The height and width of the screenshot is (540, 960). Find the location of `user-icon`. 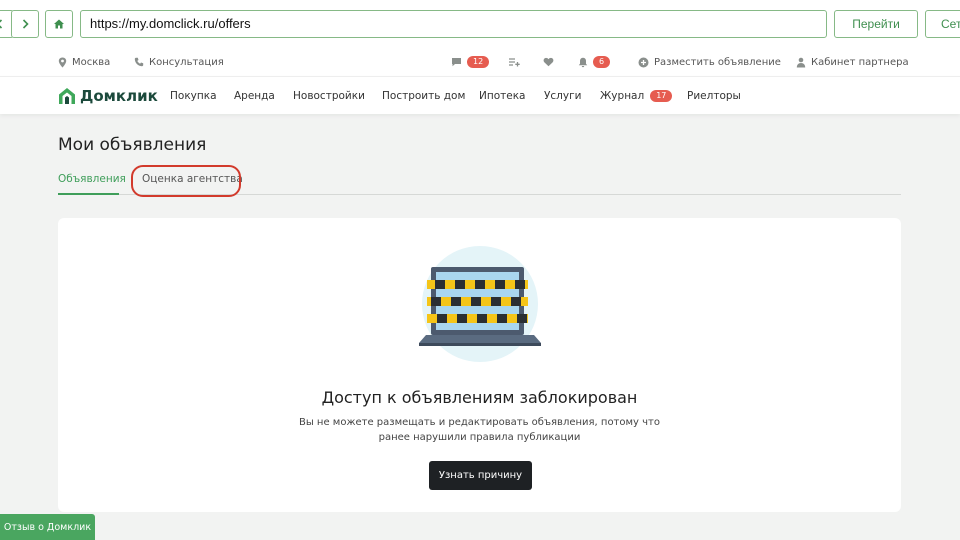

user-icon is located at coordinates (801, 62).